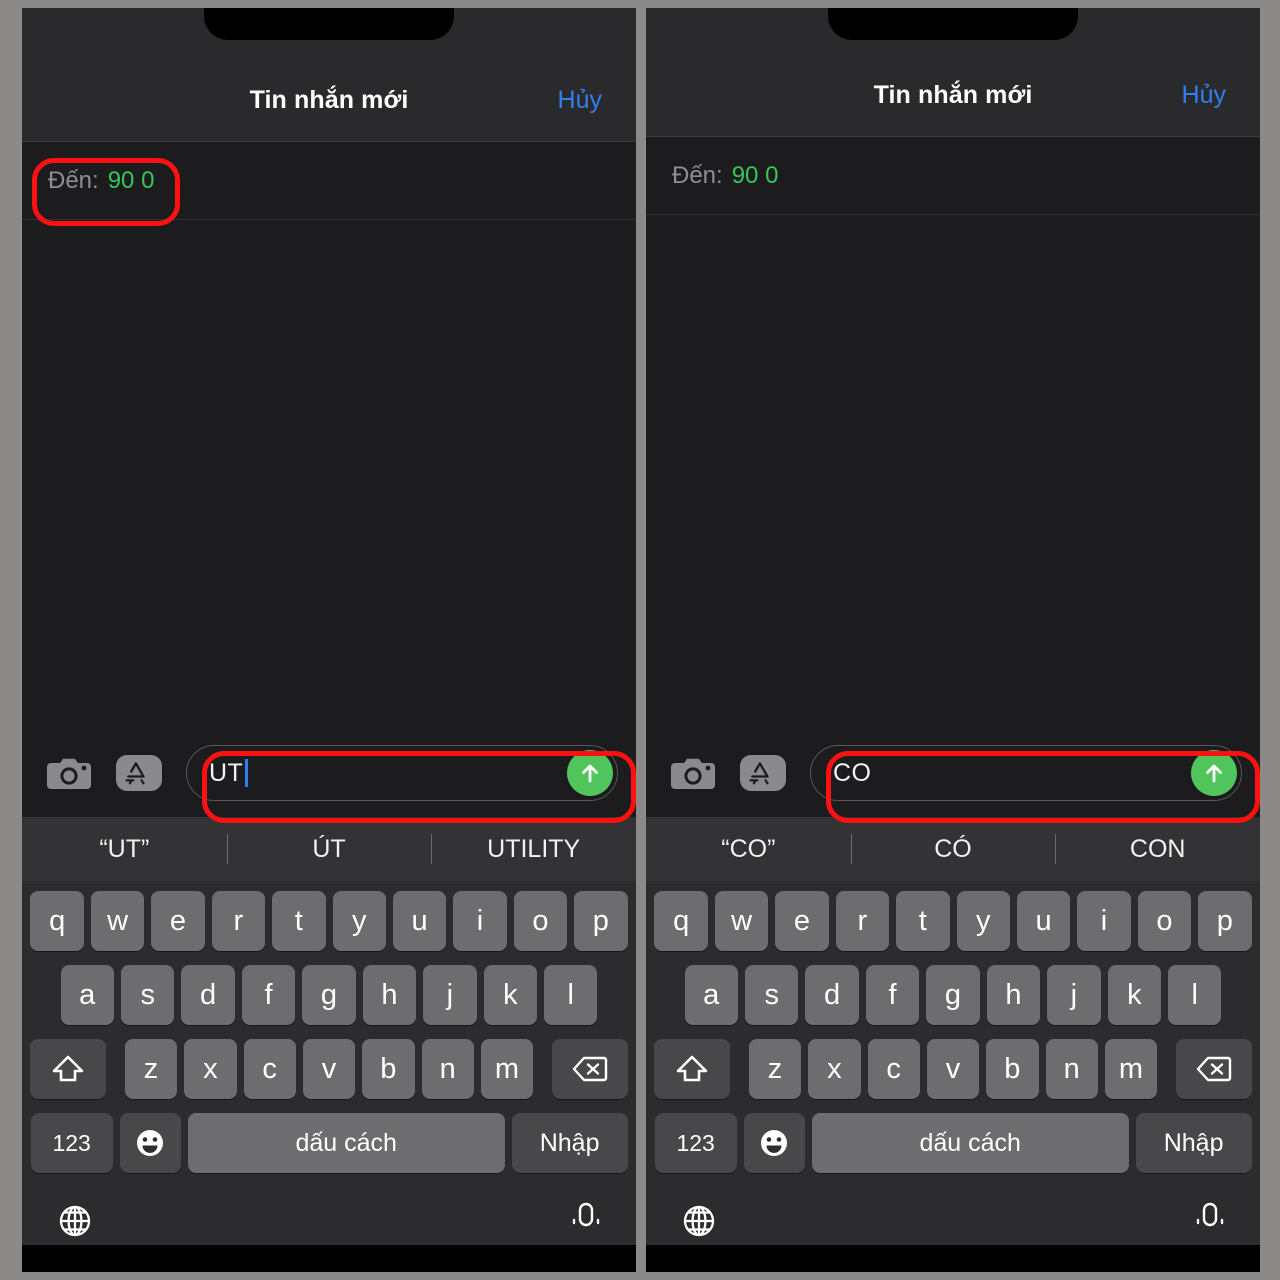 The height and width of the screenshot is (1280, 1280). I want to click on suggestion-1: ÚT, so click(329, 849).